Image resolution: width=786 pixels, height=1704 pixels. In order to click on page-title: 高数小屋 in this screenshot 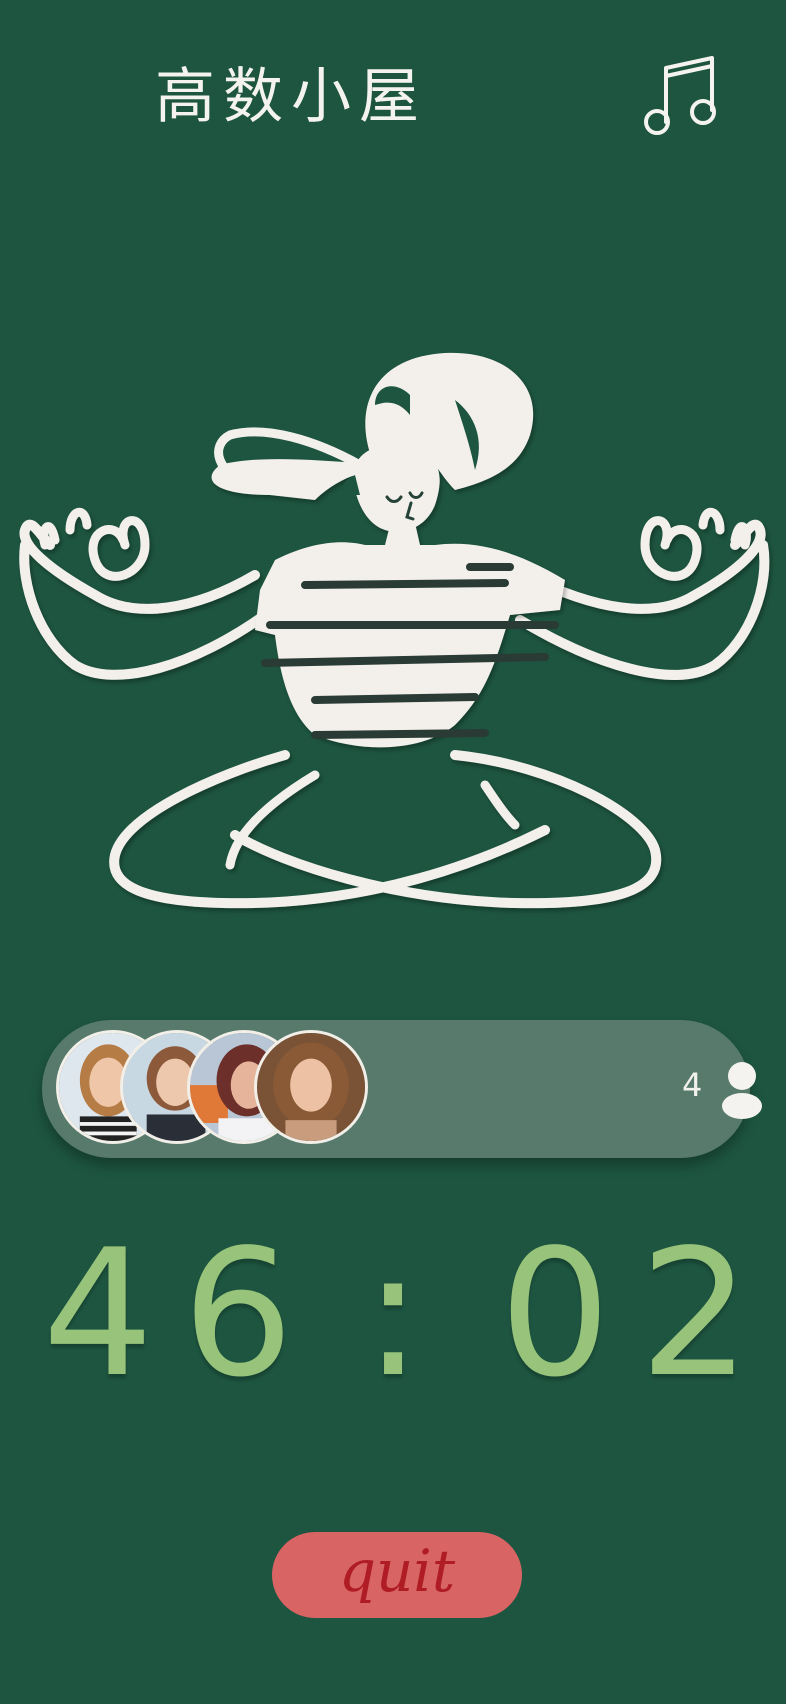, I will do `click(291, 97)`.